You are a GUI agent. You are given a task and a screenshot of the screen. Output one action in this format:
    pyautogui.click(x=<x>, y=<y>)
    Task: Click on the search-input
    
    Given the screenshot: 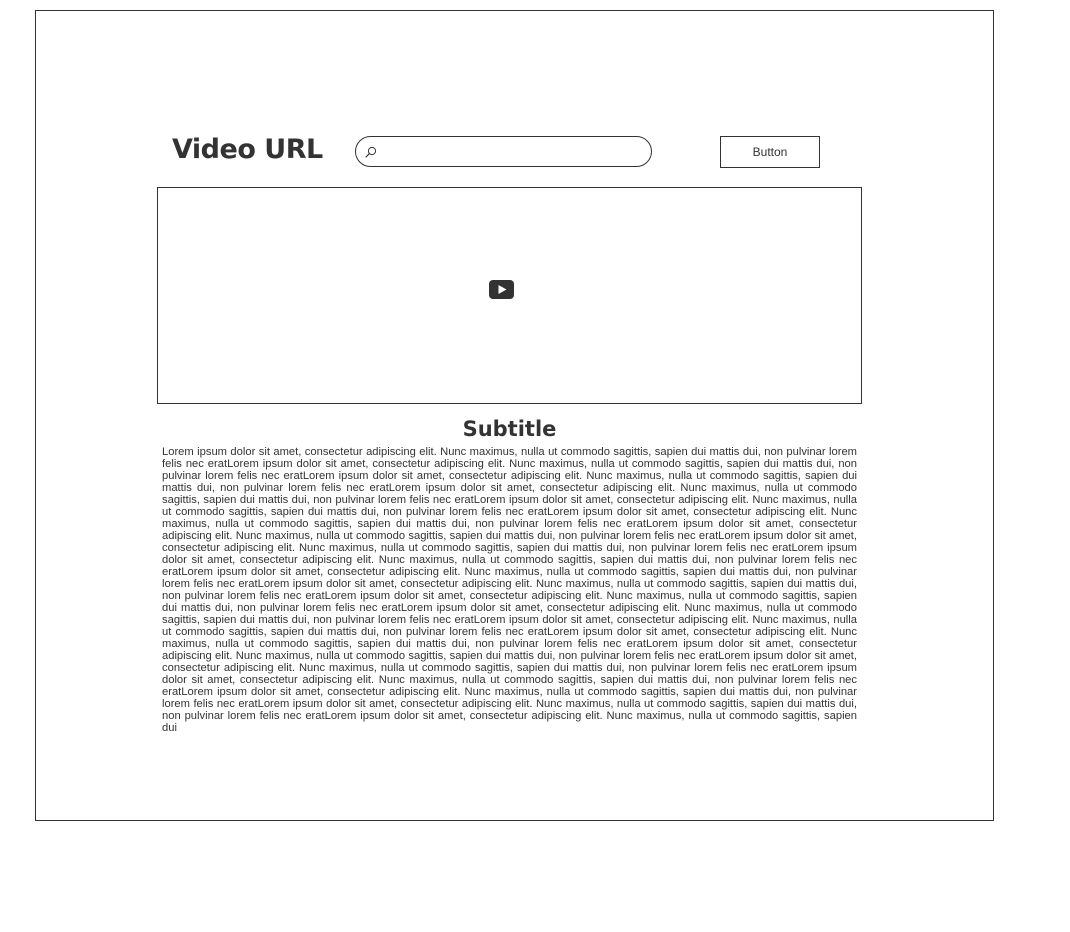 What is the action you would take?
    pyautogui.click(x=512, y=151)
    